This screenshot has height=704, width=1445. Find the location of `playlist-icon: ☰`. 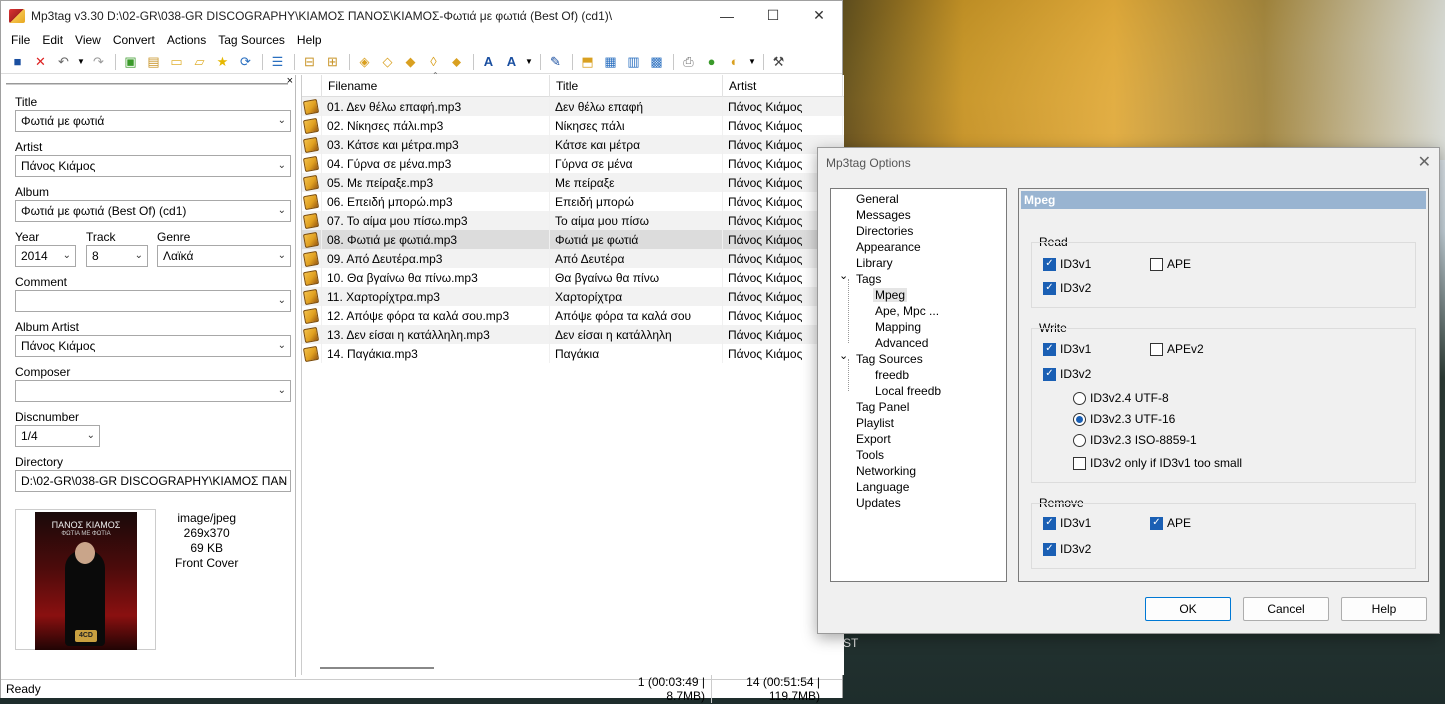

playlist-icon: ☰ is located at coordinates (277, 62).